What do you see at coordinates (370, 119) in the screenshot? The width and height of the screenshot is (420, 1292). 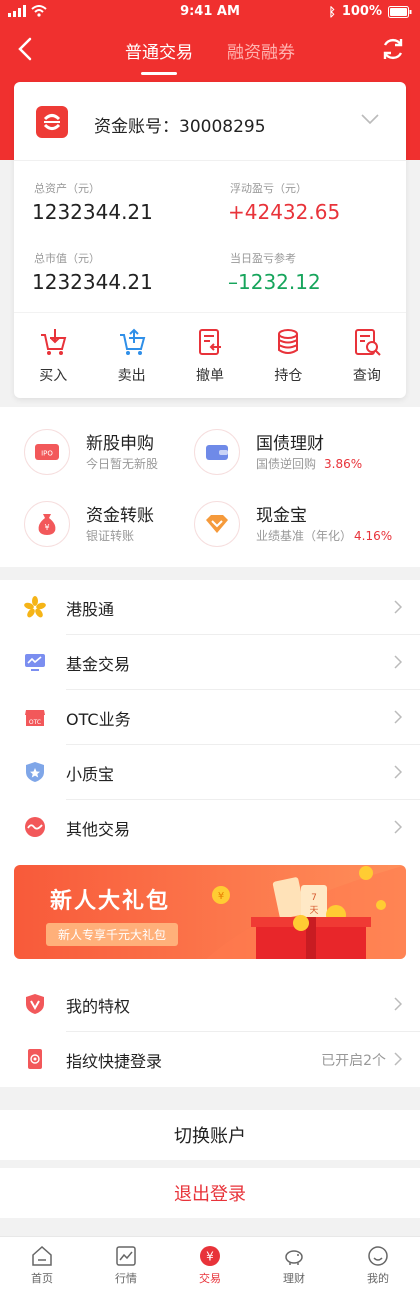 I see `chevron-down-icon` at bounding box center [370, 119].